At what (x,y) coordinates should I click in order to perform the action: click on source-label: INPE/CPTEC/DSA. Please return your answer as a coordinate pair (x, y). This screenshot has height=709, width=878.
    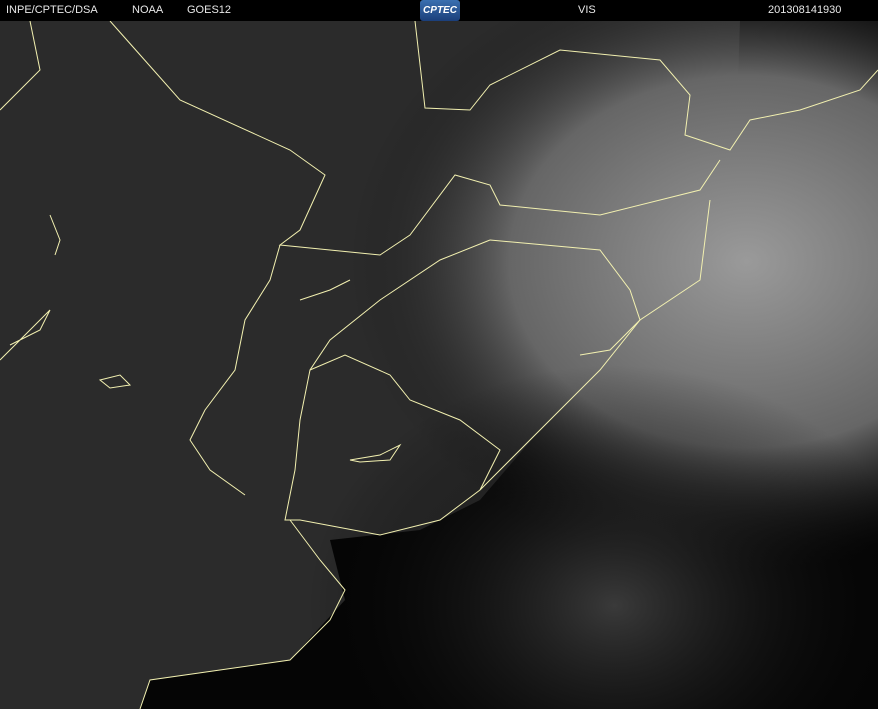
    Looking at the image, I should click on (52, 10).